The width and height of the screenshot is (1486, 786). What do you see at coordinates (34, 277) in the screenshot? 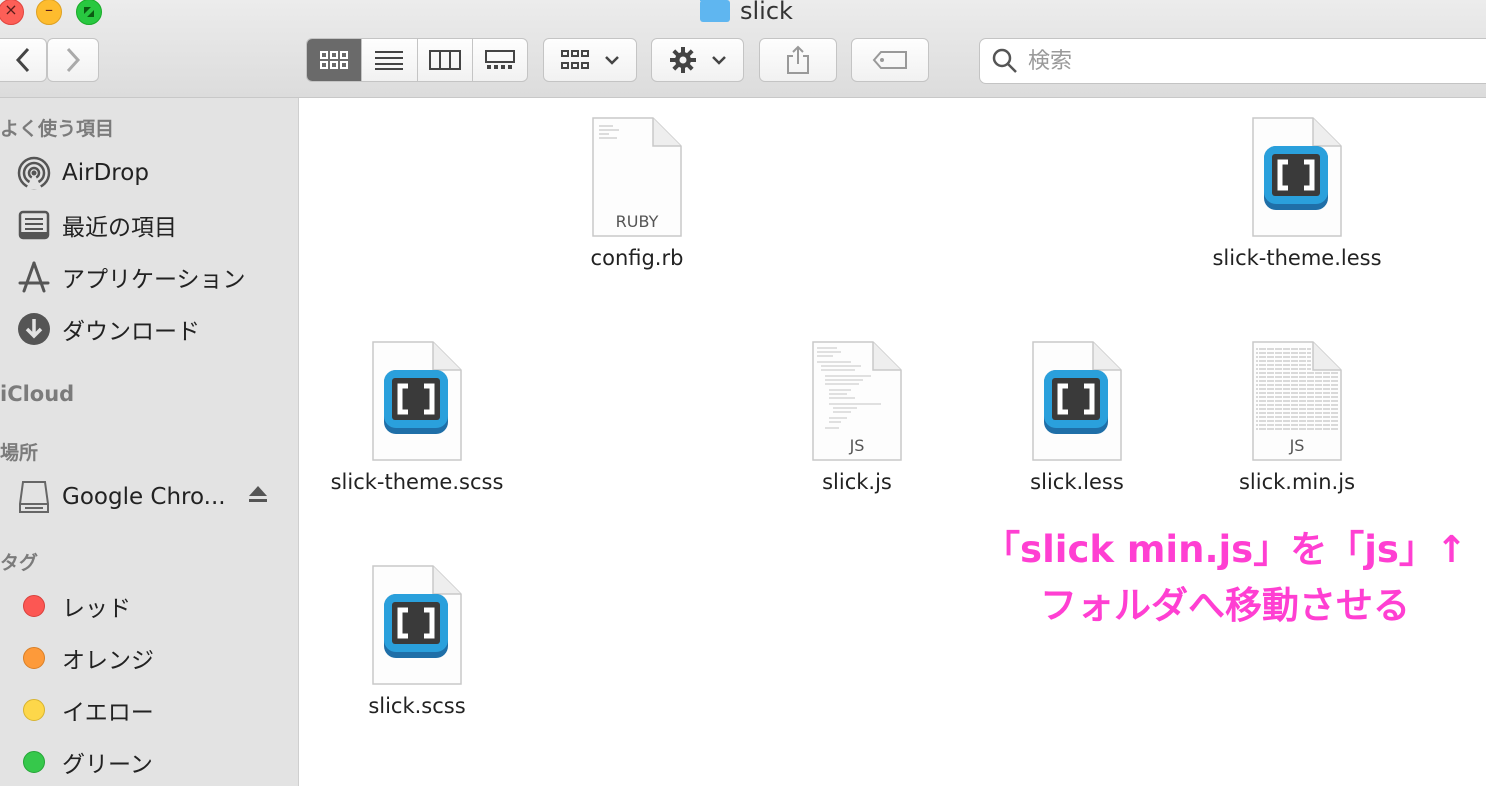
I see `applications-icon` at bounding box center [34, 277].